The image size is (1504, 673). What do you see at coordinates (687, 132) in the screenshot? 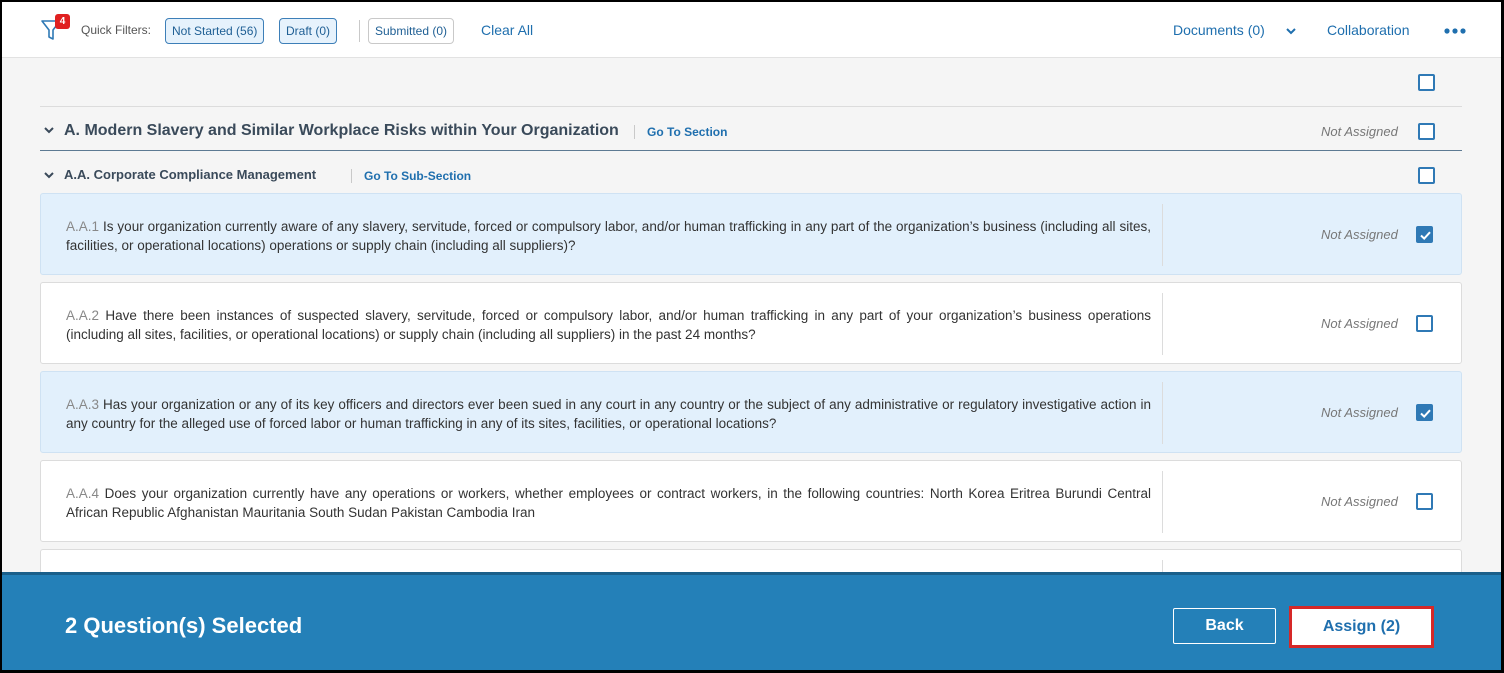
I see `go-to-section-link: Go To Section` at bounding box center [687, 132].